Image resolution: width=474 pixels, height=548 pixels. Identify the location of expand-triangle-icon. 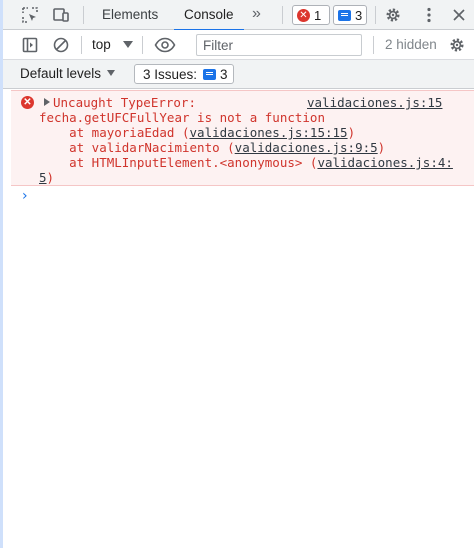
(47, 102).